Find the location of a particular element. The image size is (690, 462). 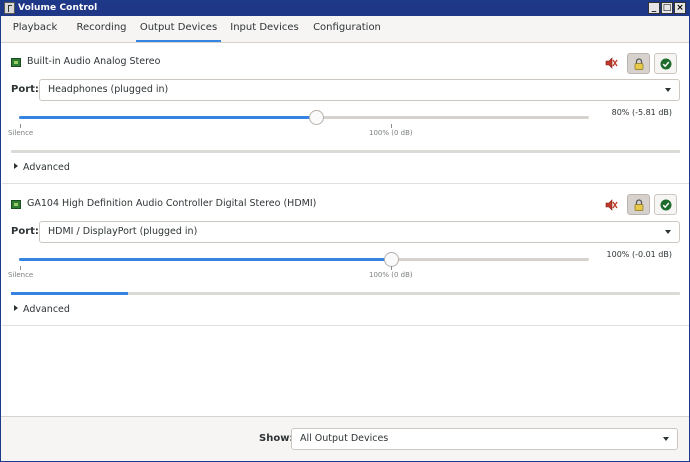

show-select: All Output Devices is located at coordinates (484, 439).